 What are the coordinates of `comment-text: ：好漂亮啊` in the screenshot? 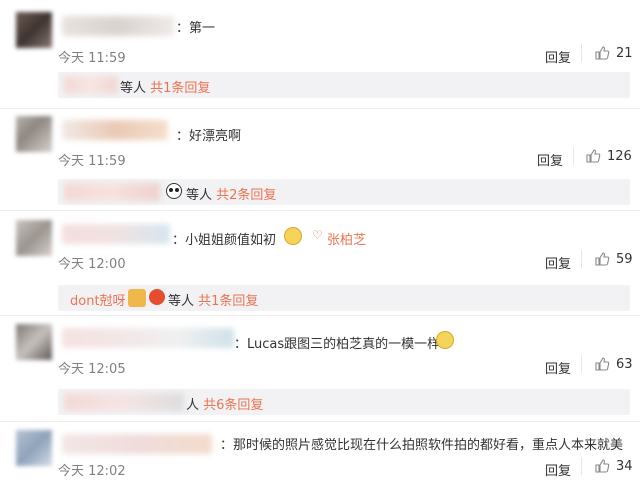 It's located at (209, 136).